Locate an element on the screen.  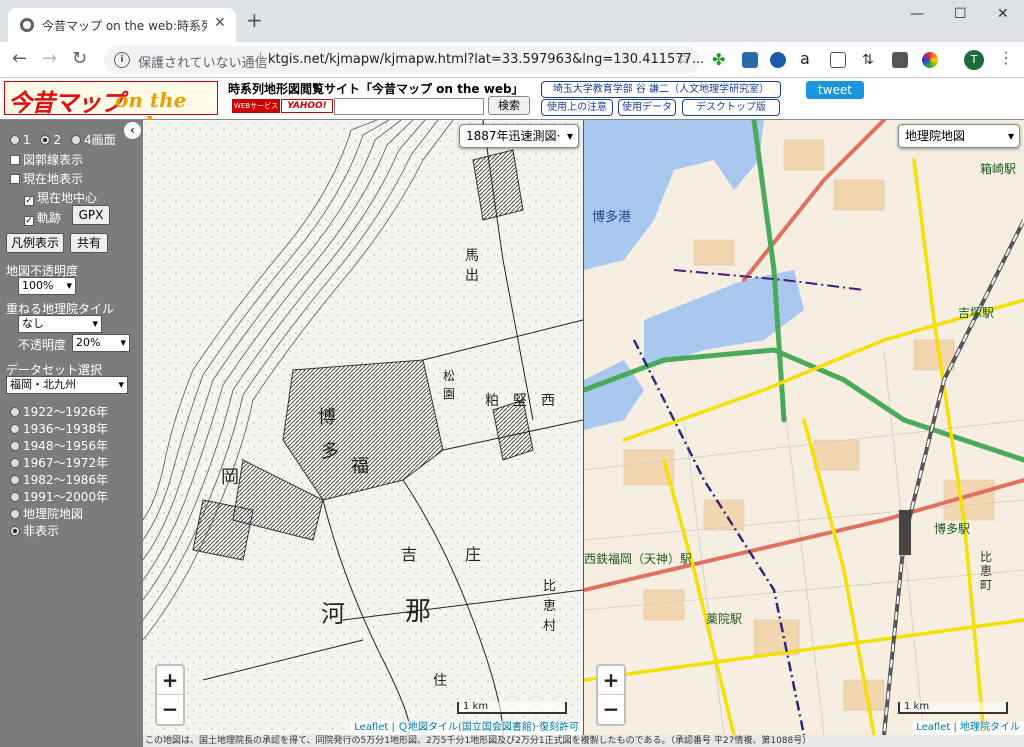
grid-lines-row: 図郭線表示 is located at coordinates (46, 159).